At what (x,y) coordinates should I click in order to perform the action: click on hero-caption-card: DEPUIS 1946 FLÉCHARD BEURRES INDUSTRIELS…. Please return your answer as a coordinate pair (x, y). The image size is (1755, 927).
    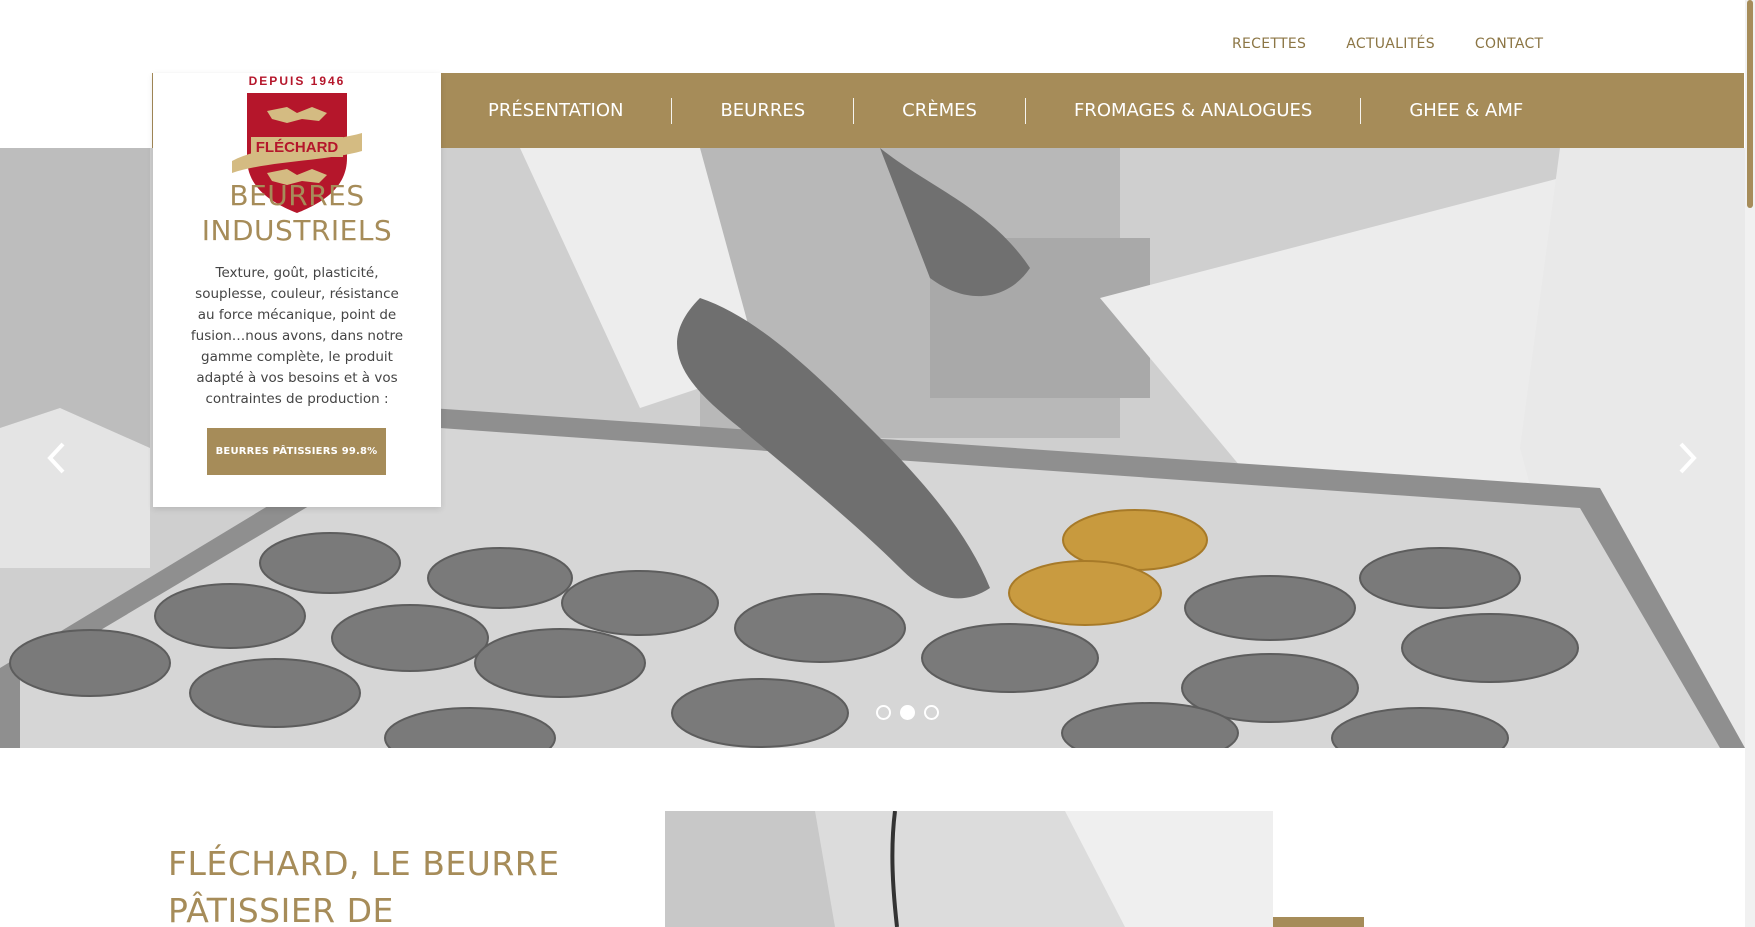
    Looking at the image, I should click on (297, 290).